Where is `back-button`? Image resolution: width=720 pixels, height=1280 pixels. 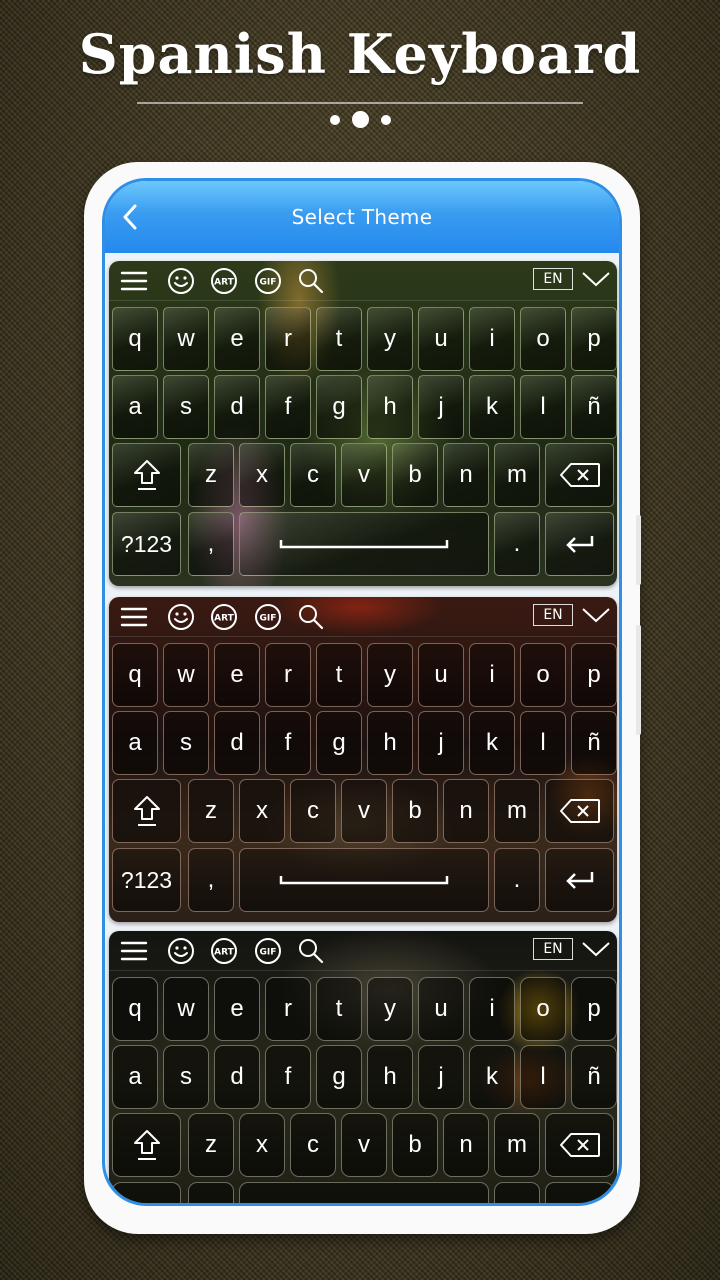 back-button is located at coordinates (130, 217).